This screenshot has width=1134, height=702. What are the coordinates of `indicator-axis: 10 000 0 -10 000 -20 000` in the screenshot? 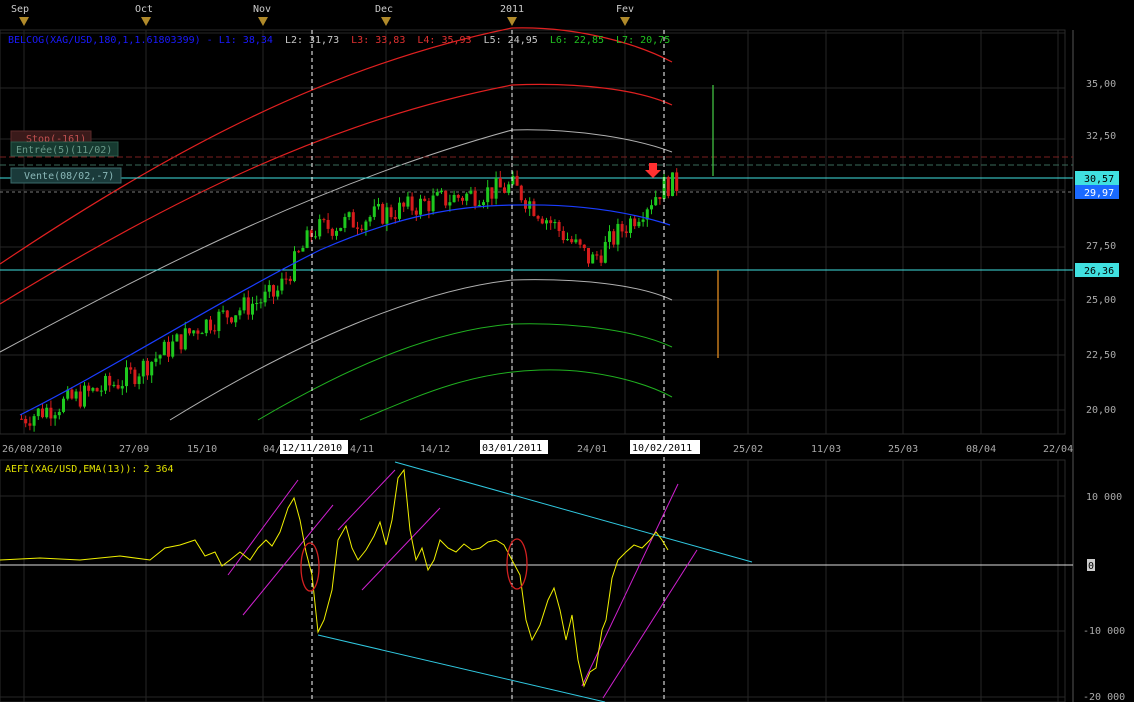 It's located at (1104, 597).